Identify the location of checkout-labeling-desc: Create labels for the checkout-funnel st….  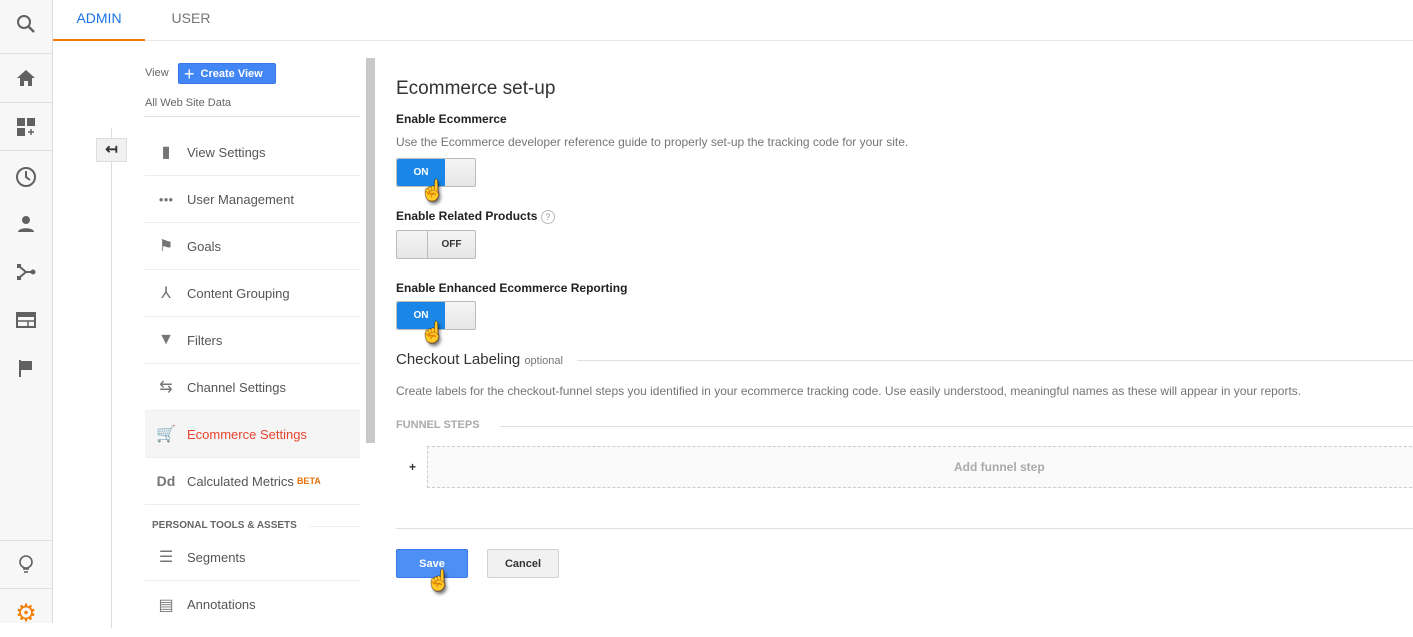
(849, 391).